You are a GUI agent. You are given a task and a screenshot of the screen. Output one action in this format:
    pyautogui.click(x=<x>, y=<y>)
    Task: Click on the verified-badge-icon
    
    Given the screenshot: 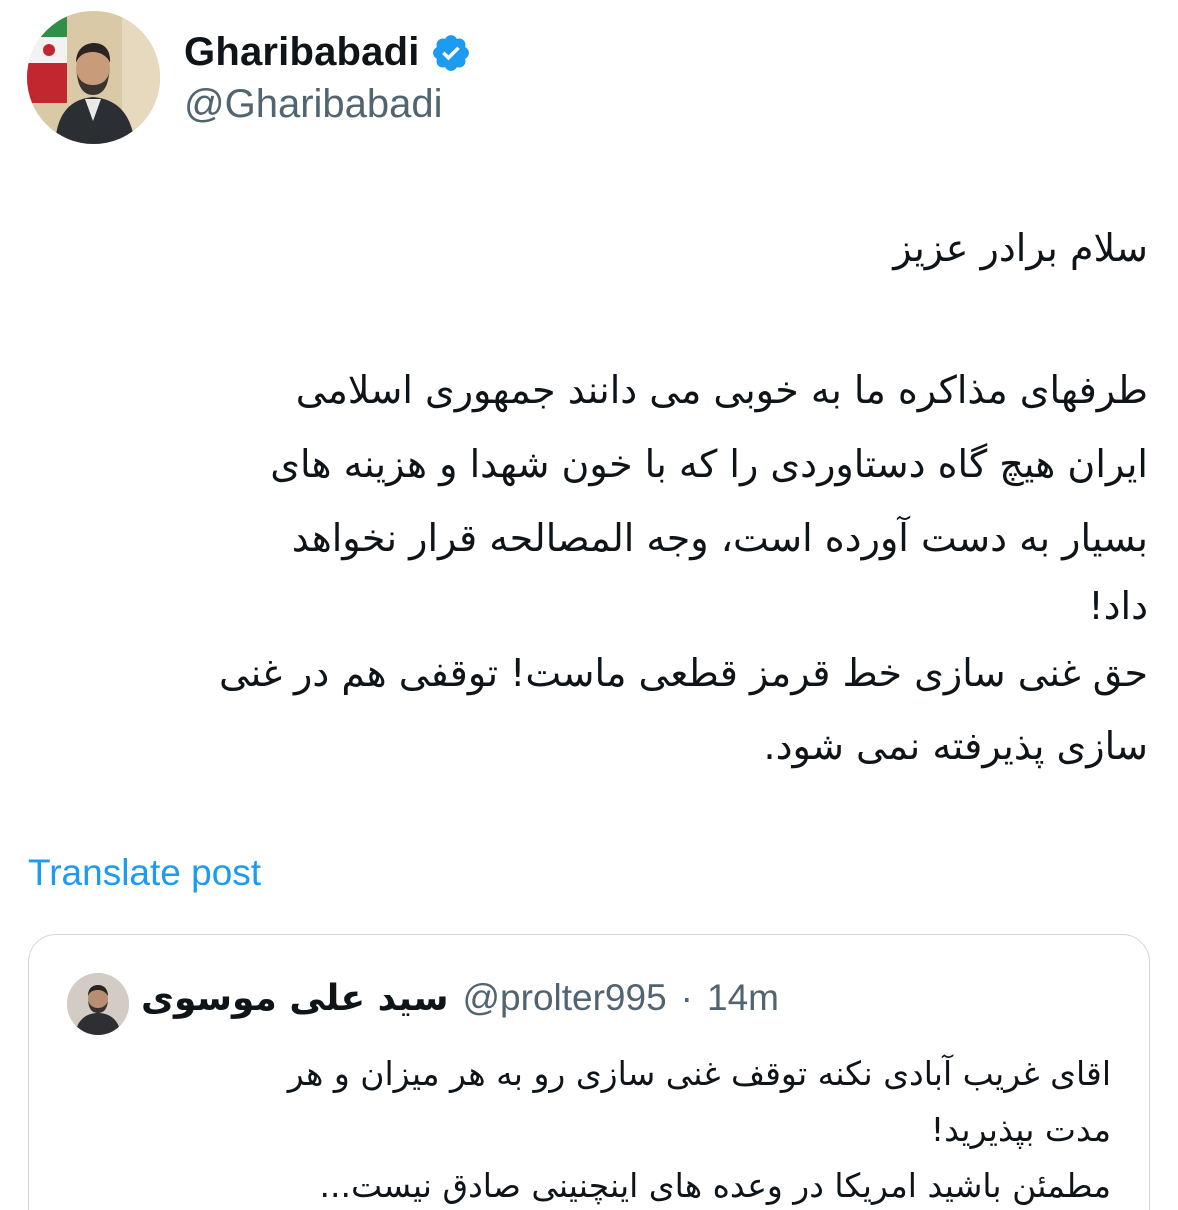 What is the action you would take?
    pyautogui.click(x=450, y=53)
    